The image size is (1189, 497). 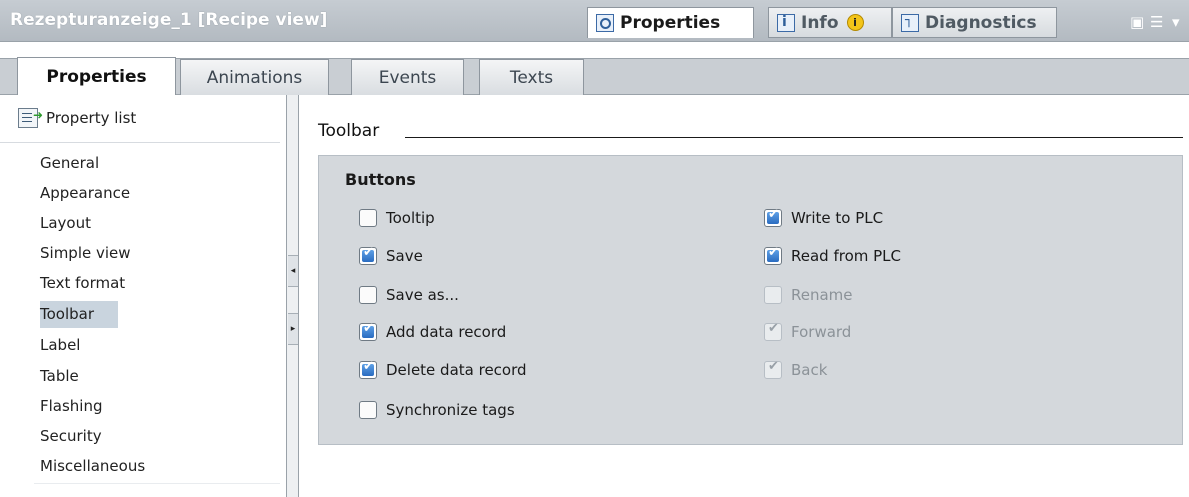 I want to click on nav-item-simple-view: Simple view, so click(x=157, y=253).